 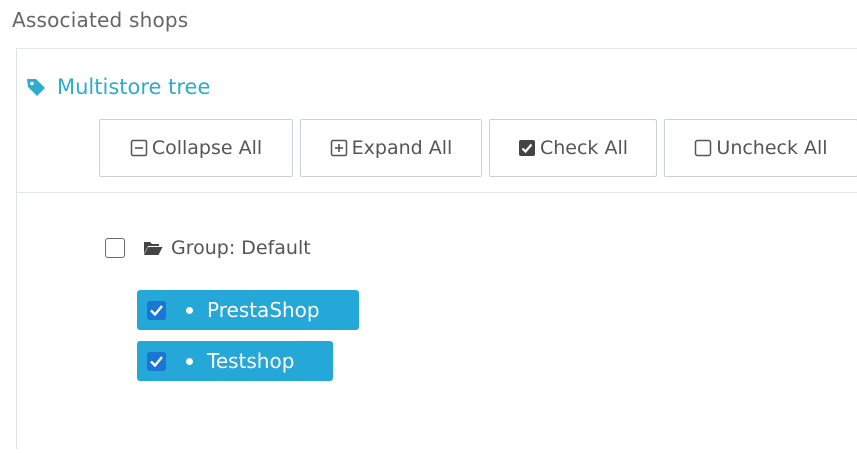 I want to click on collapse-all-label: Collapse All, so click(x=207, y=148).